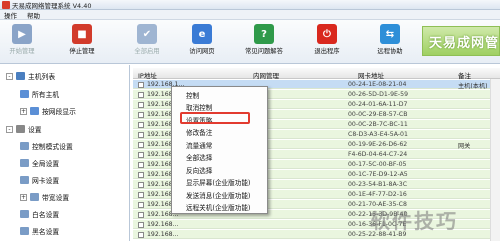  Describe the element at coordinates (473, 86) in the screenshot. I see `row-note: 主机(本机)` at that location.